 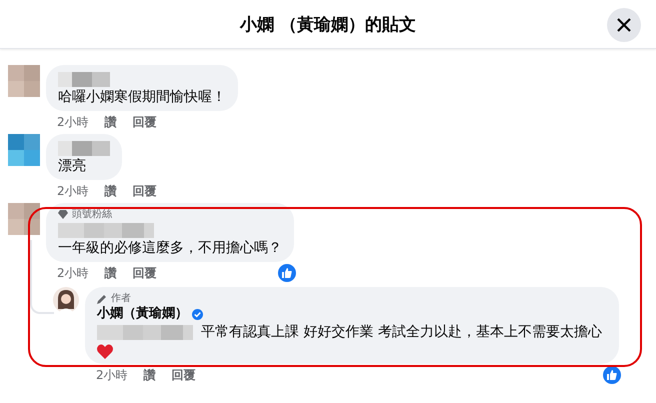 I want to click on close-icon, so click(x=624, y=25).